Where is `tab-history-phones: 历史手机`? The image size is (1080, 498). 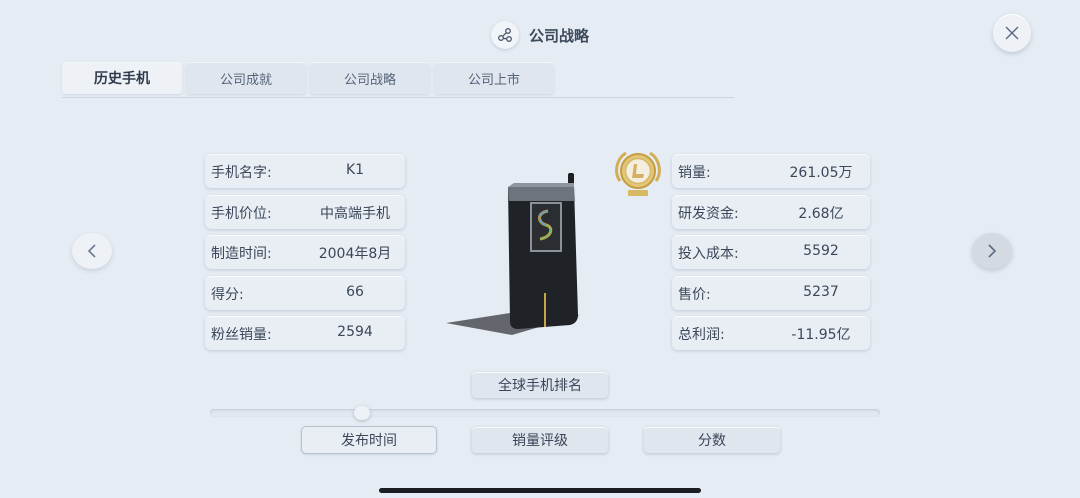
tab-history-phones: 历史手机 is located at coordinates (122, 78).